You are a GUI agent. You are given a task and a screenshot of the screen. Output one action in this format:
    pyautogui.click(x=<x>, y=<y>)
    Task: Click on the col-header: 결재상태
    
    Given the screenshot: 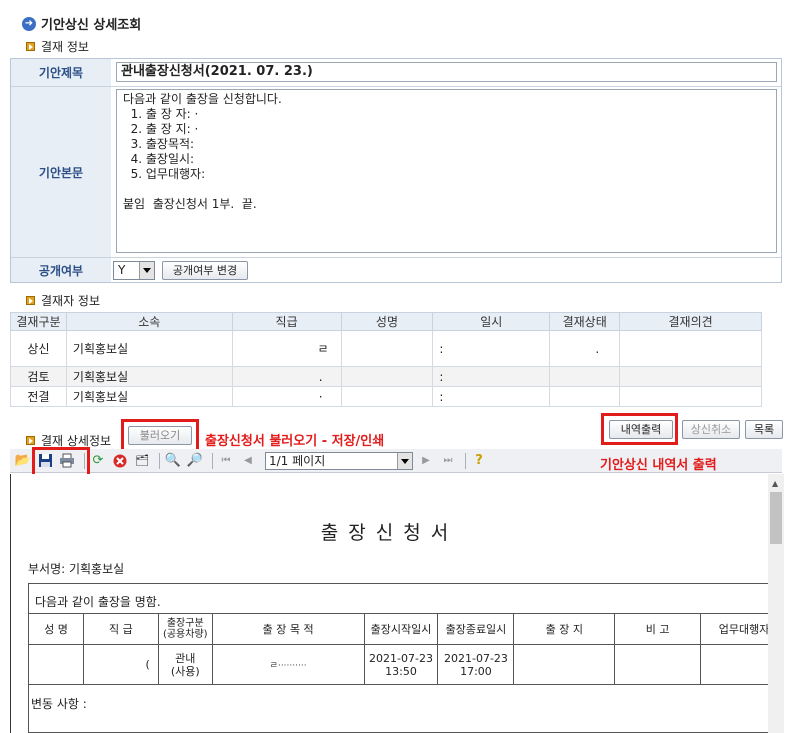 What is the action you would take?
    pyautogui.click(x=585, y=321)
    